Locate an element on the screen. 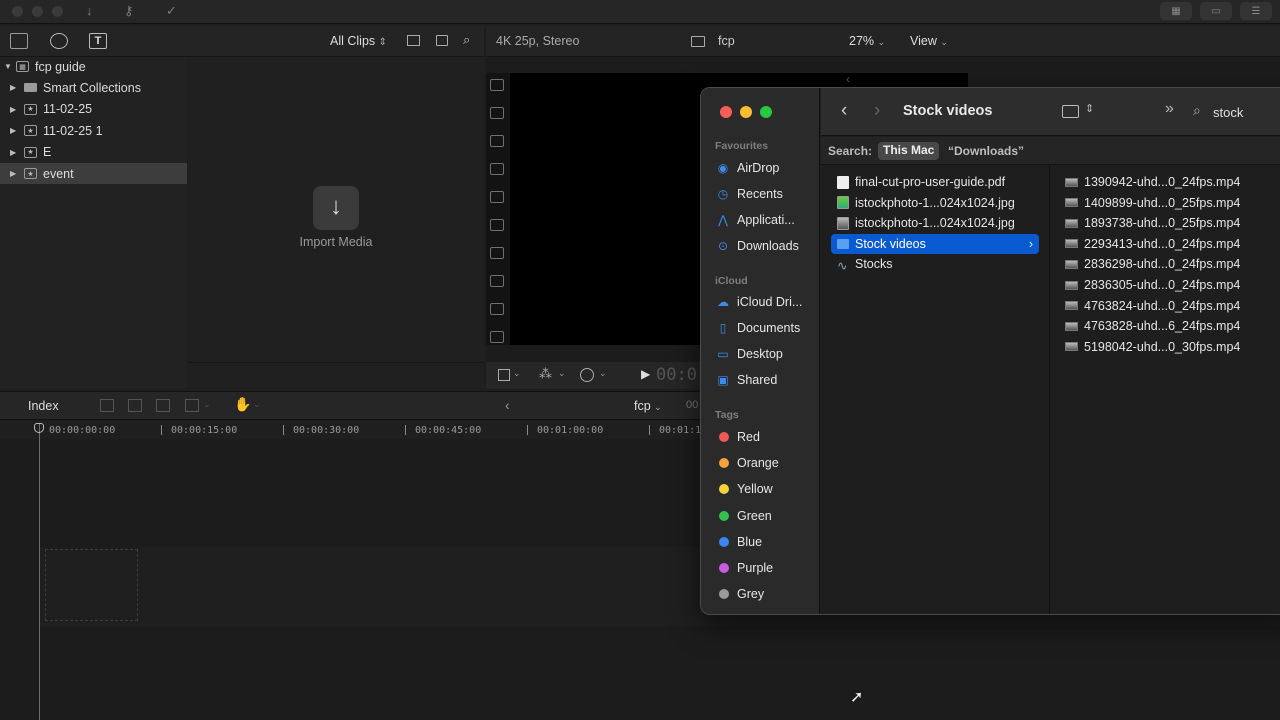 This screenshot has height=720, width=1280. sidebar-item-favourite: ◉ AirDrop is located at coordinates (765, 168).